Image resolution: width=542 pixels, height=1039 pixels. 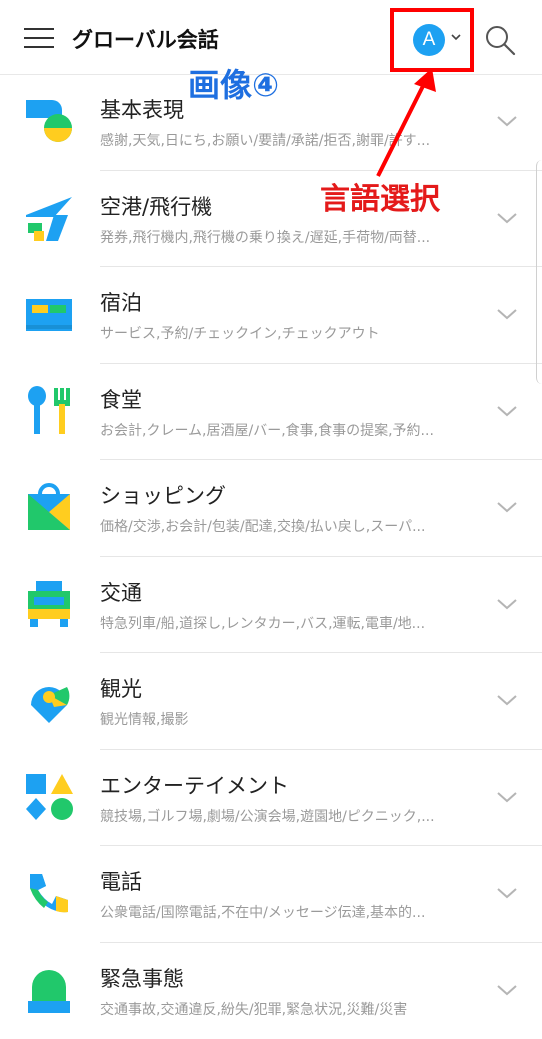 What do you see at coordinates (271, 991) in the screenshot?
I see `list-item: 緊急事態 交通事故,交通違反,紛失/犯罪,緊急状況,災難/災害` at bounding box center [271, 991].